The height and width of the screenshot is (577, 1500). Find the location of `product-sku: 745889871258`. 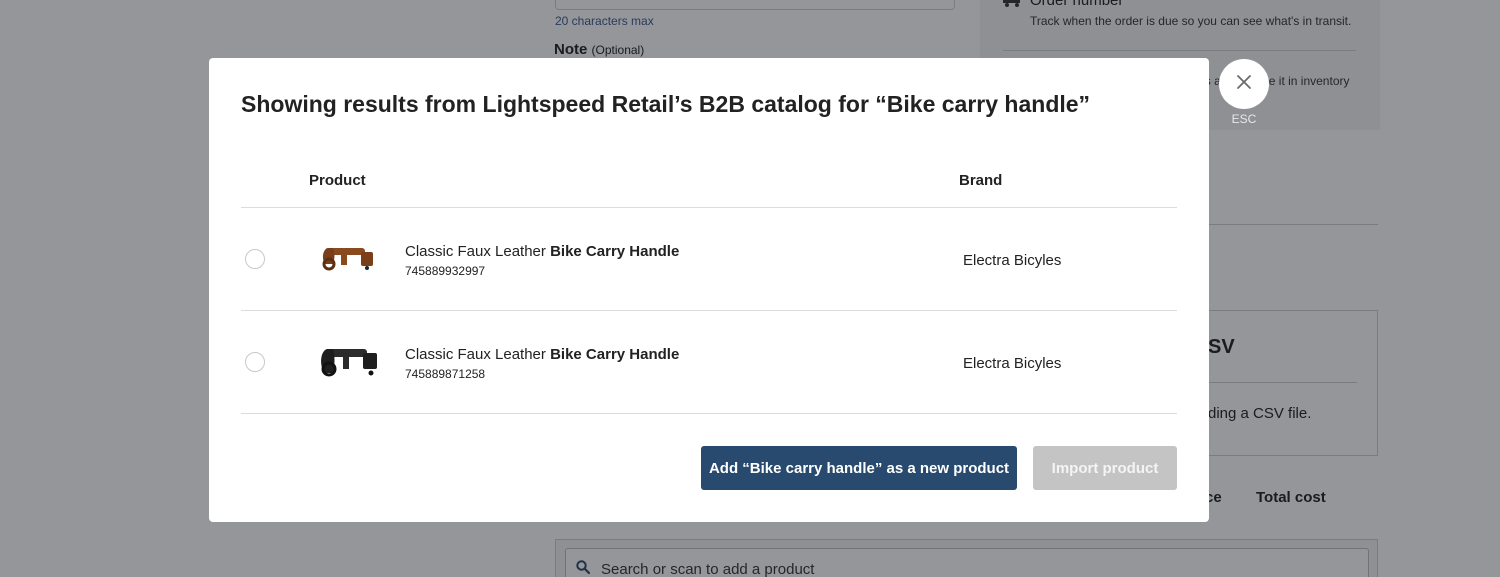

product-sku: 745889871258 is located at coordinates (445, 374).